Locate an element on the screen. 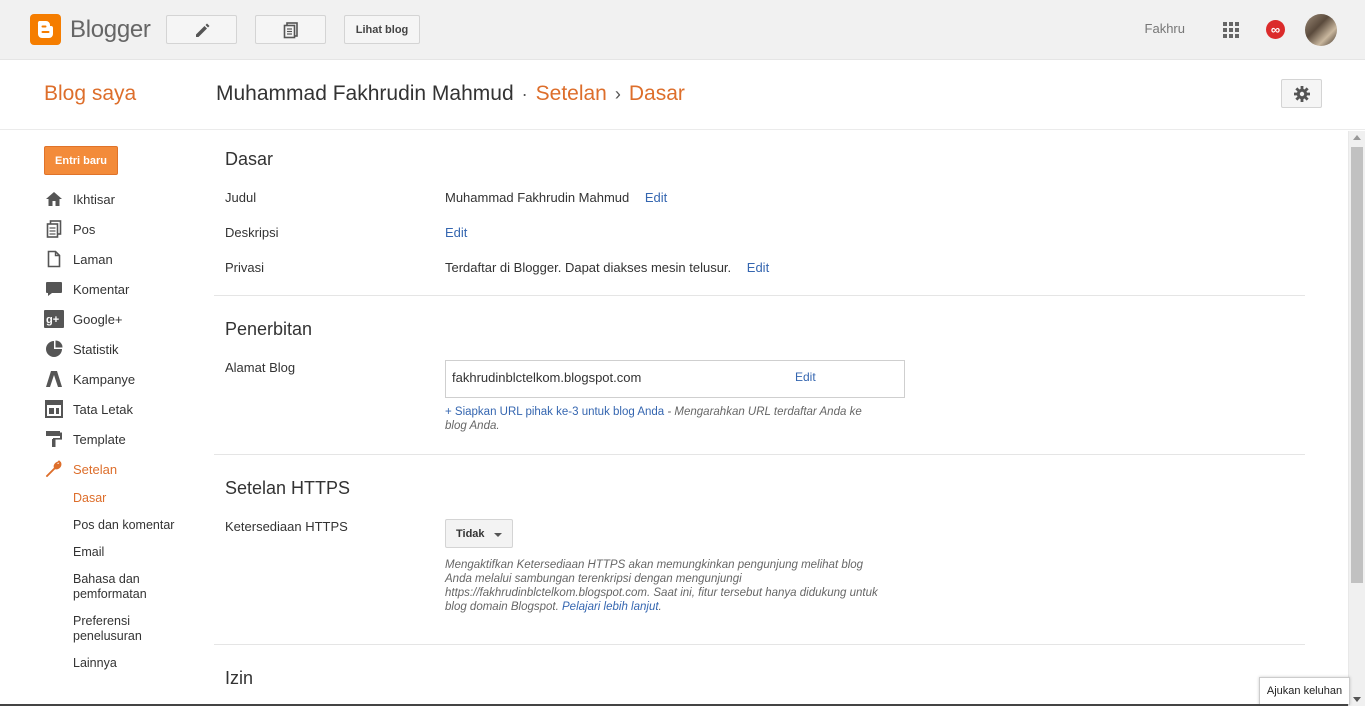 Image resolution: width=1365 pixels, height=706 pixels. sidebar-item-stats: Statistik is located at coordinates (81, 349).